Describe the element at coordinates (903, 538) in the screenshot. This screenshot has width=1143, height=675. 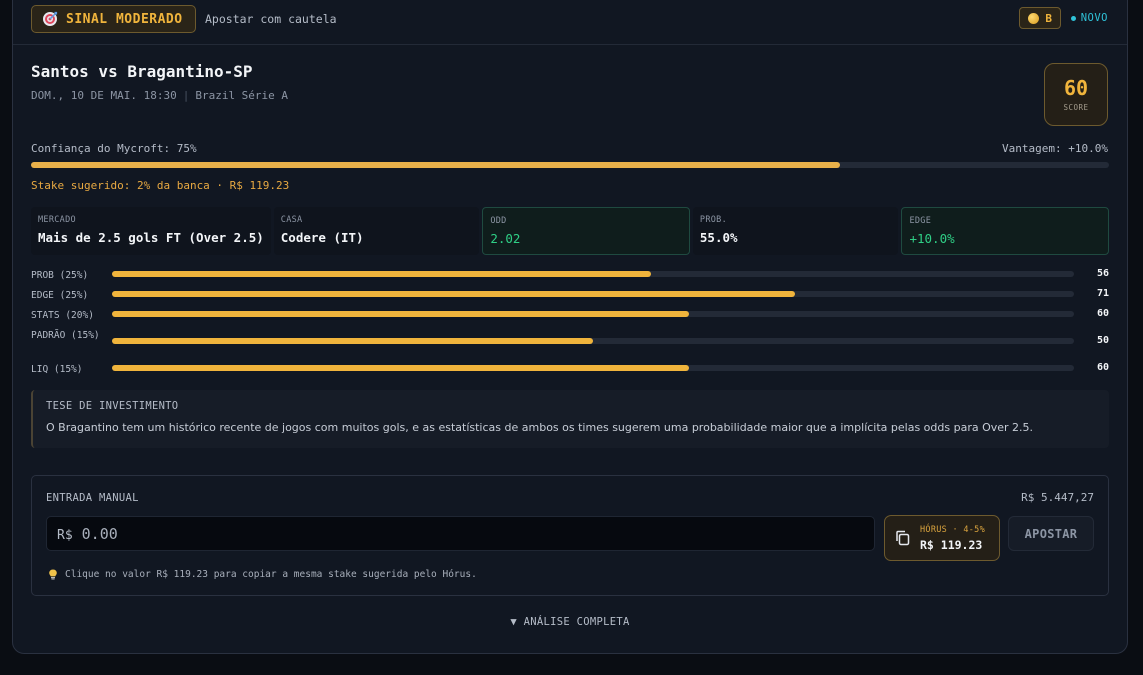
I see `copy-icon` at that location.